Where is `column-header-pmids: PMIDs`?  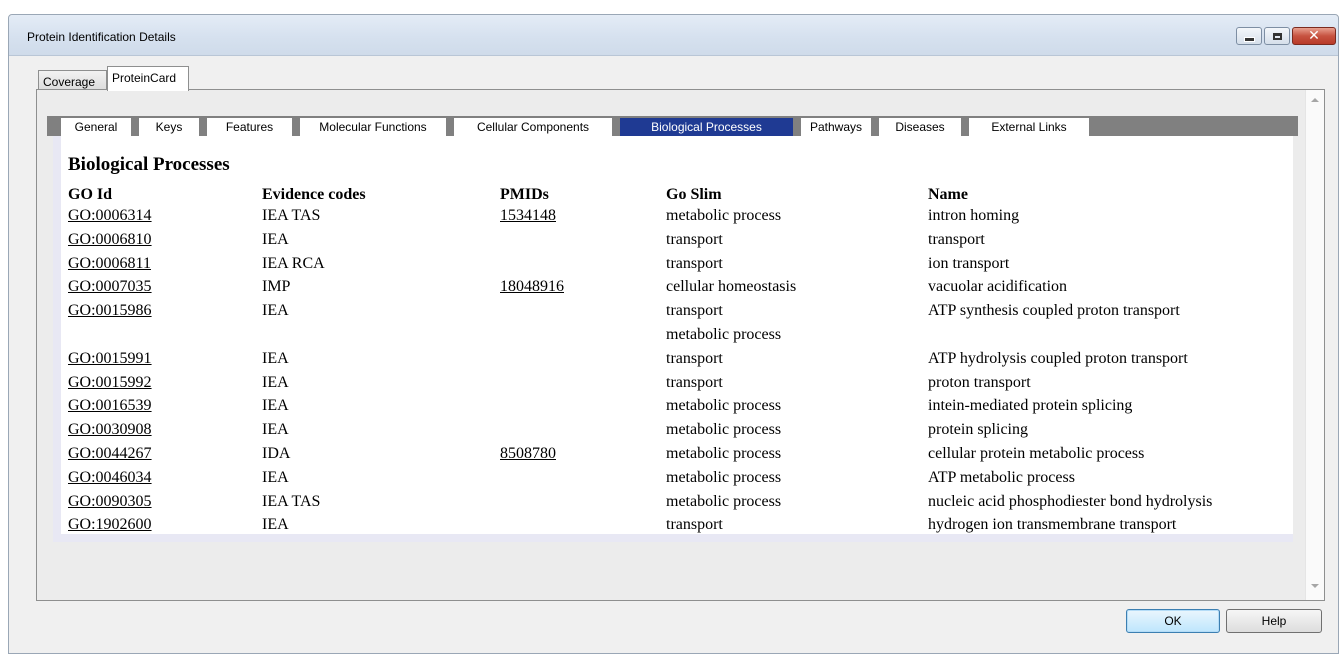
column-header-pmids: PMIDs is located at coordinates (524, 194).